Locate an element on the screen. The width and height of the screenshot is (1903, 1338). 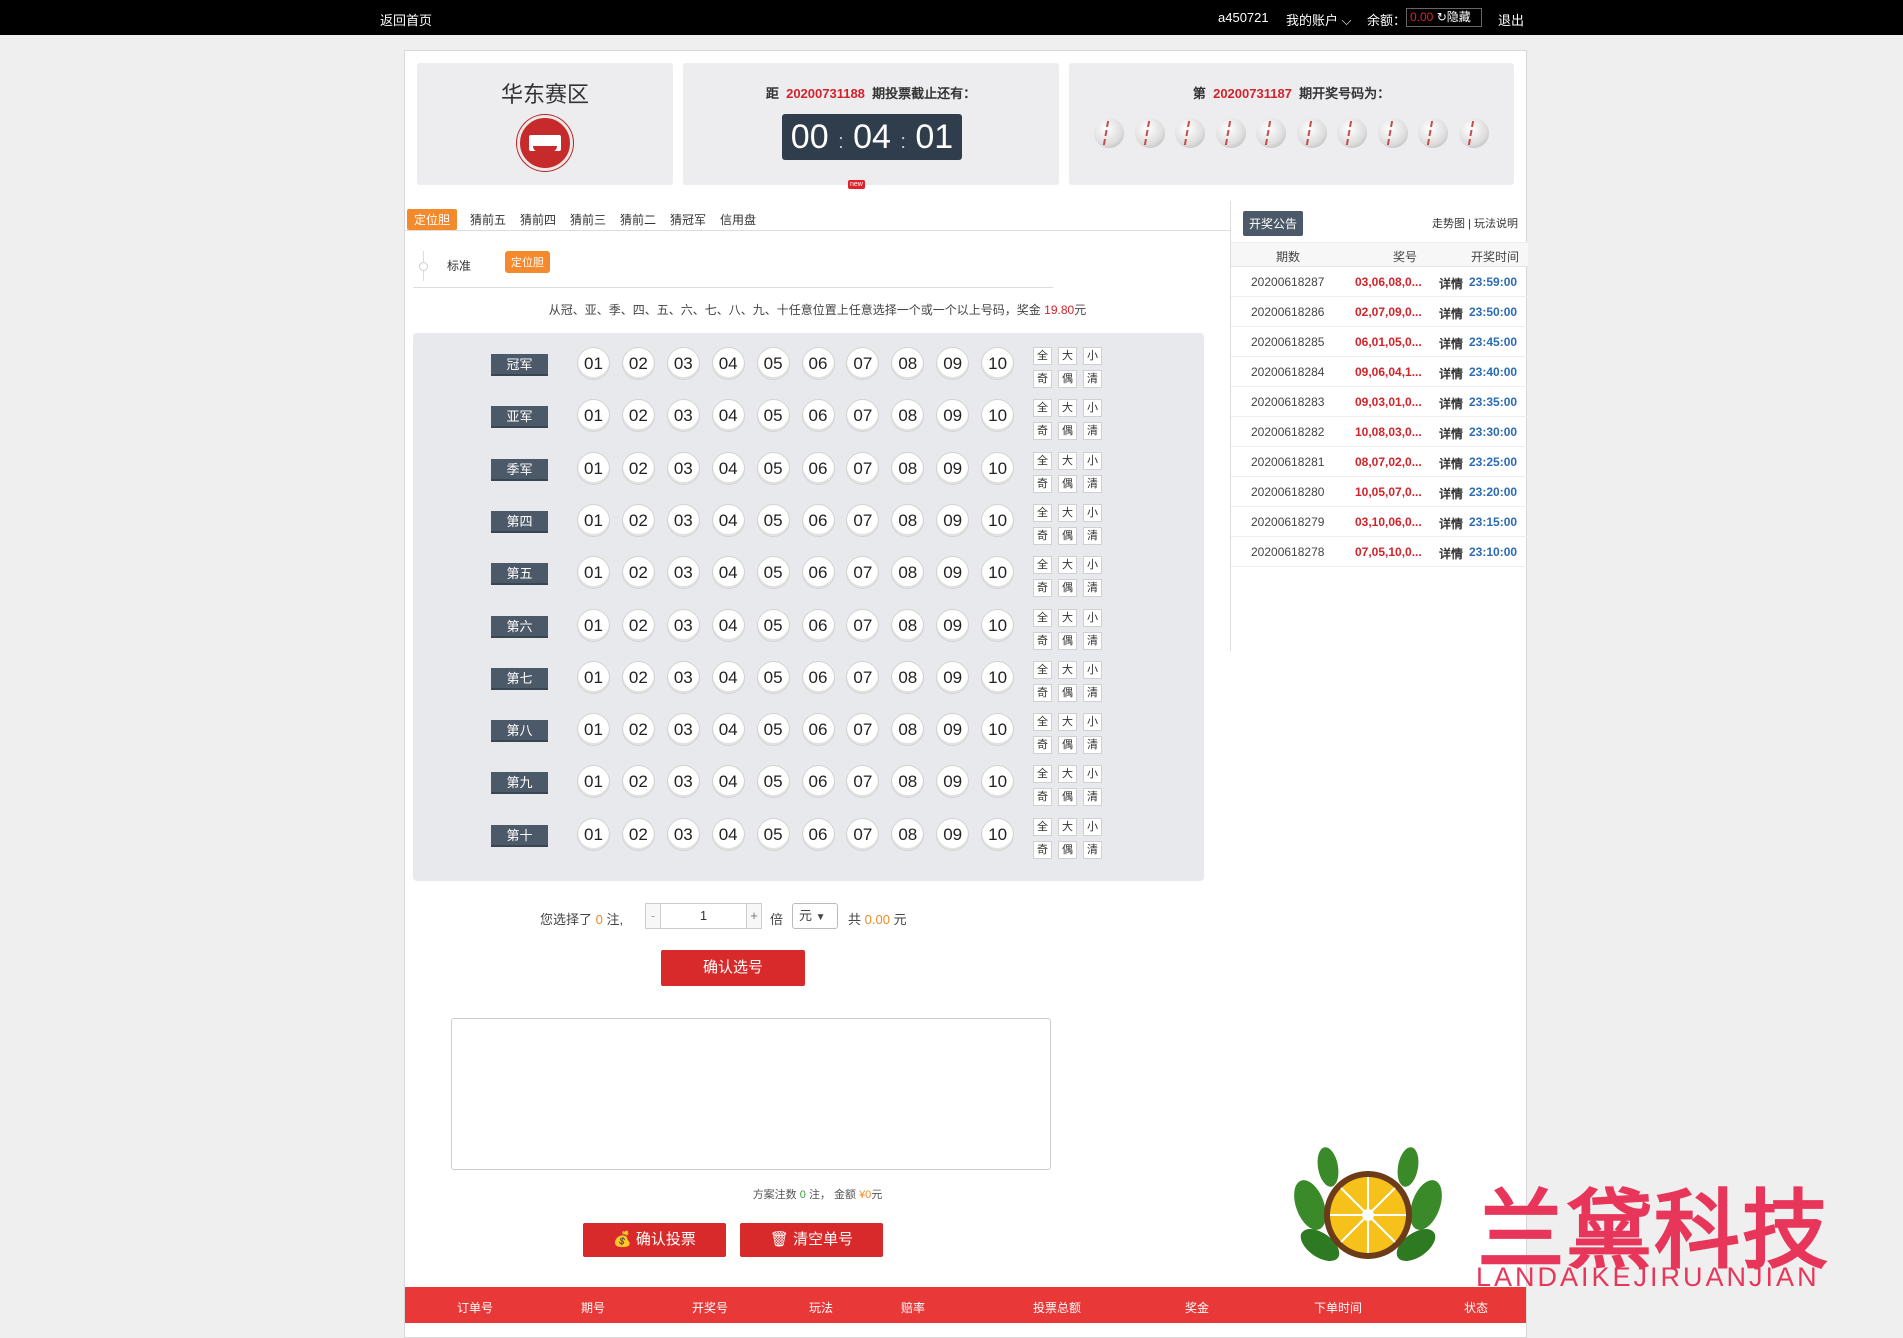
multiplier-input: 1 is located at coordinates (703, 916).